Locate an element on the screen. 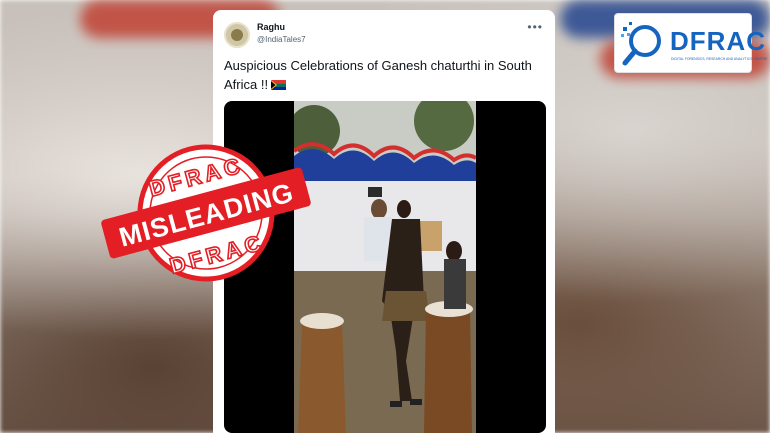 Image resolution: width=770 pixels, height=433 pixels. display-name: Raghu is located at coordinates (271, 27).